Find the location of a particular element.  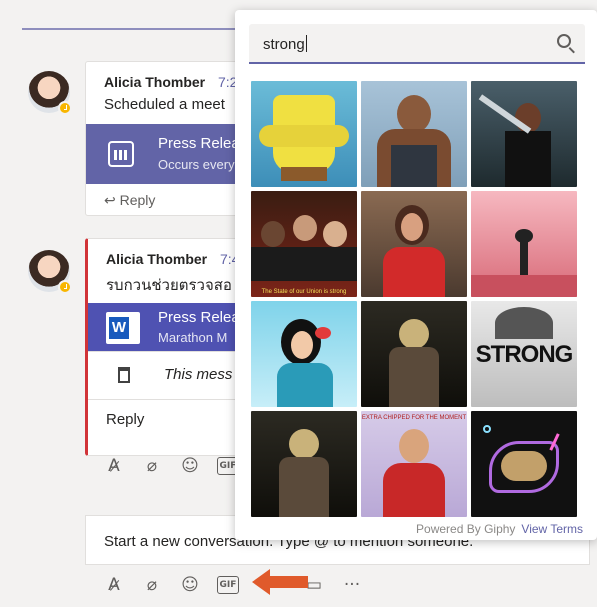

arrow-annotation-icon is located at coordinates (280, 582).